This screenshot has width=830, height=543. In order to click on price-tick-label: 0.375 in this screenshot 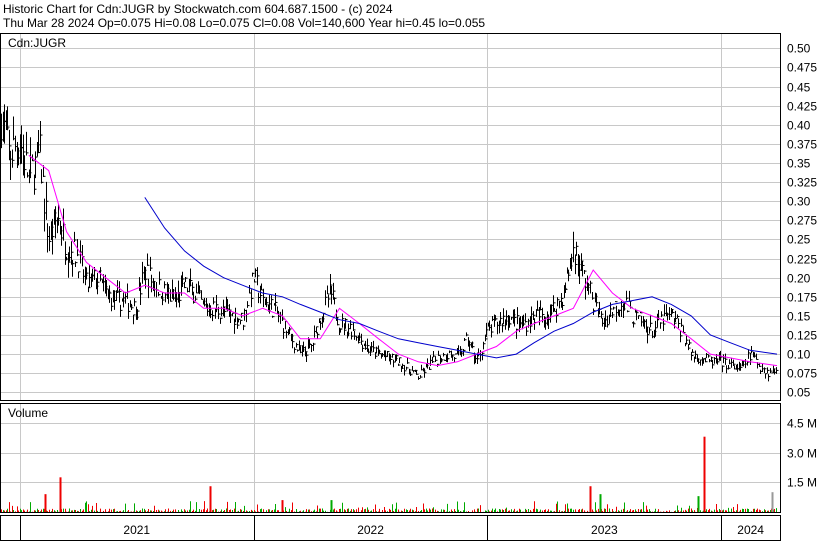, I will do `click(802, 145)`.